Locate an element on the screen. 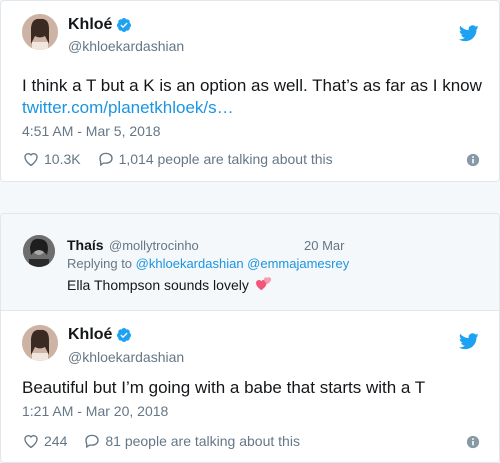  like-count: 244 is located at coordinates (55, 441).